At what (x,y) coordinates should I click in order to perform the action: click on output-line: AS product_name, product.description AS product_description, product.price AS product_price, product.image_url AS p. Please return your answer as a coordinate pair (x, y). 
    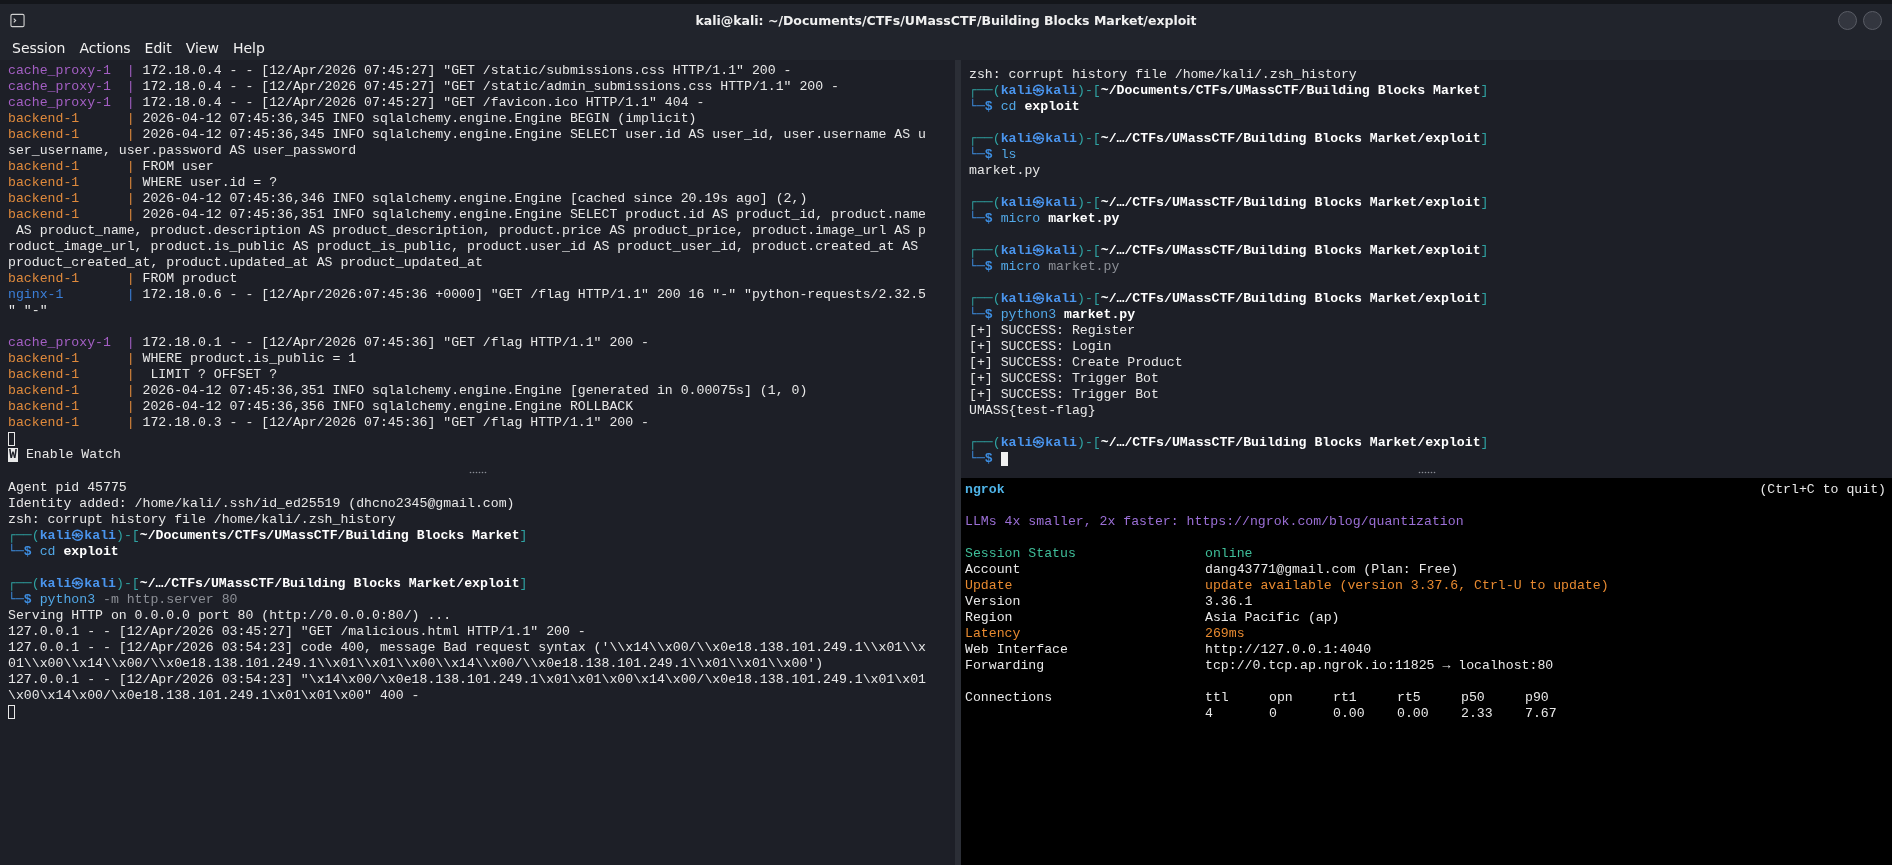
    Looking at the image, I should click on (470, 231).